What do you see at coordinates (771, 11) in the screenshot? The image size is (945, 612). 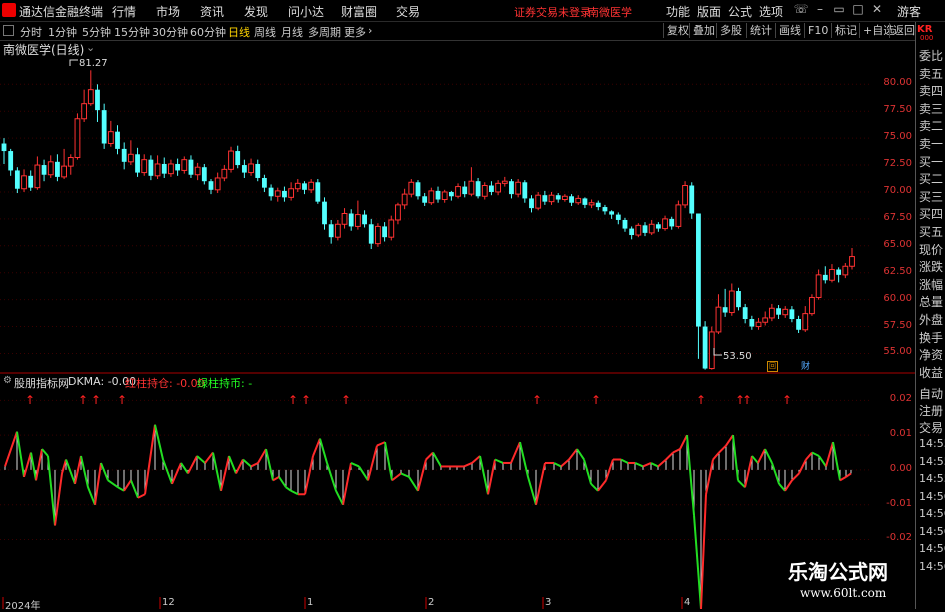 I see `menu-options: 选项` at bounding box center [771, 11].